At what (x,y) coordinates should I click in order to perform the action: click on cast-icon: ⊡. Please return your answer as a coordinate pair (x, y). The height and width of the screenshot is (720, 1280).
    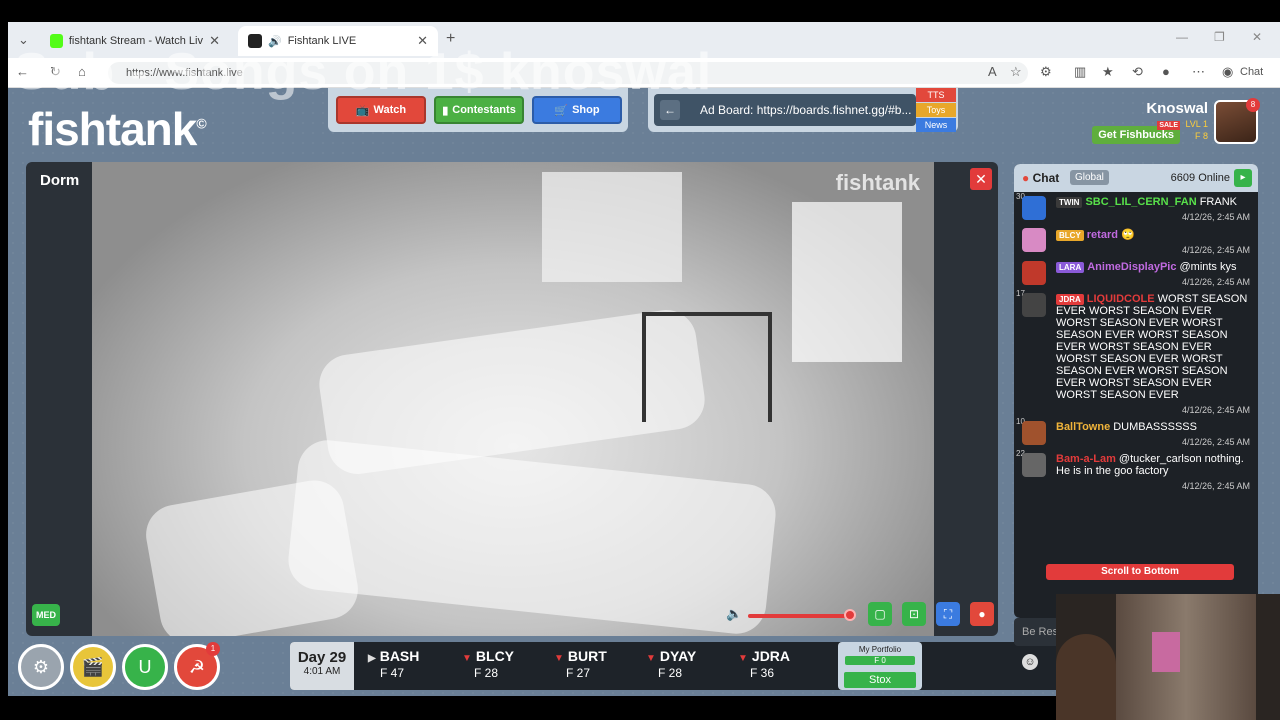
    Looking at the image, I should click on (914, 614).